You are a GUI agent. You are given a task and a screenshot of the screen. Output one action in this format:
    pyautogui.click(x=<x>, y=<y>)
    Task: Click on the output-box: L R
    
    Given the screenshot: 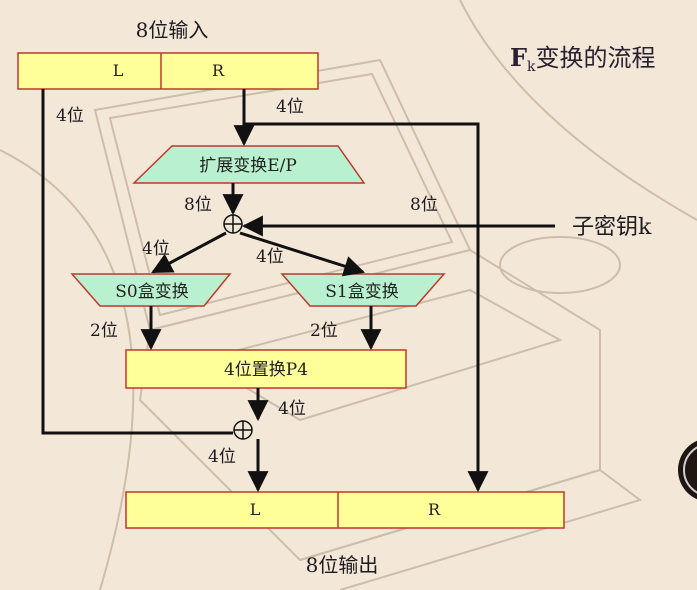 What is the action you would take?
    pyautogui.click(x=345, y=510)
    